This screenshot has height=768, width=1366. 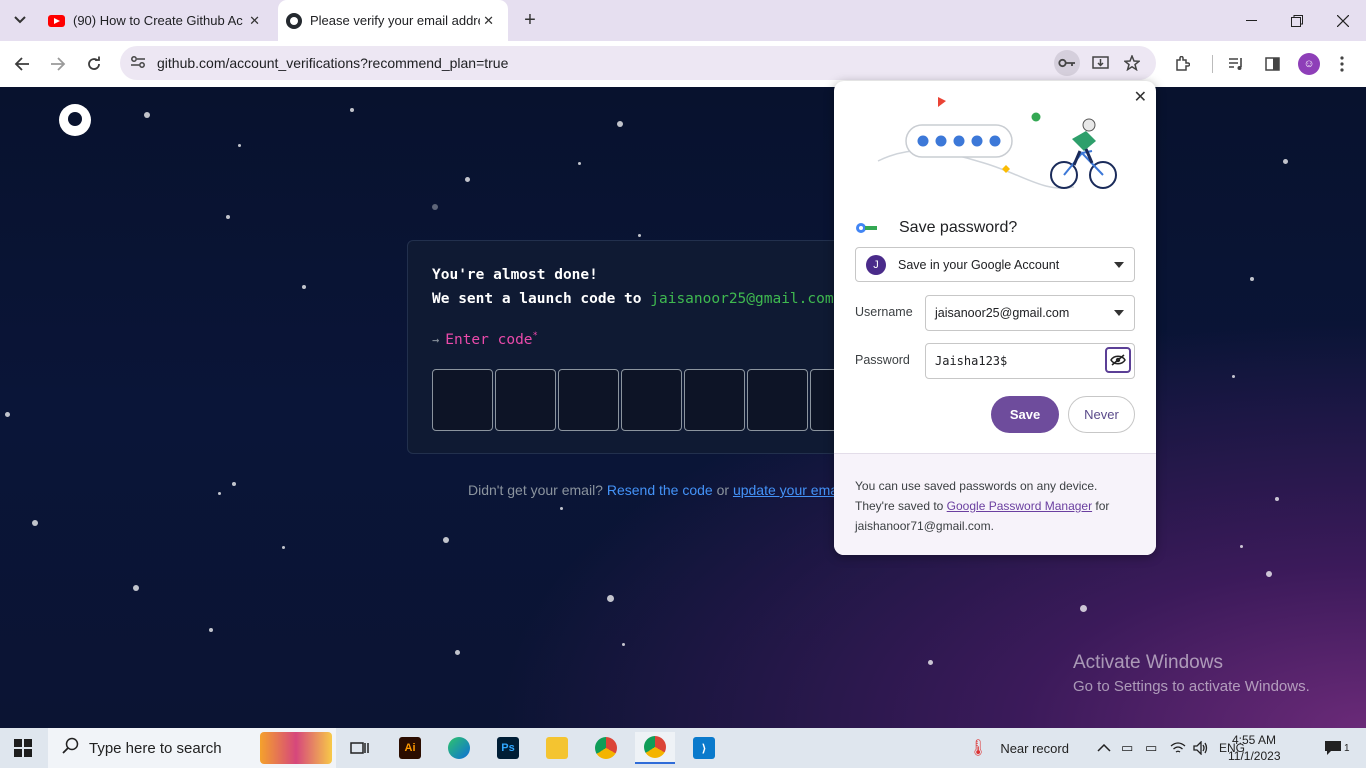 I want to click on chrome-profile-icon, so click(x=655, y=748).